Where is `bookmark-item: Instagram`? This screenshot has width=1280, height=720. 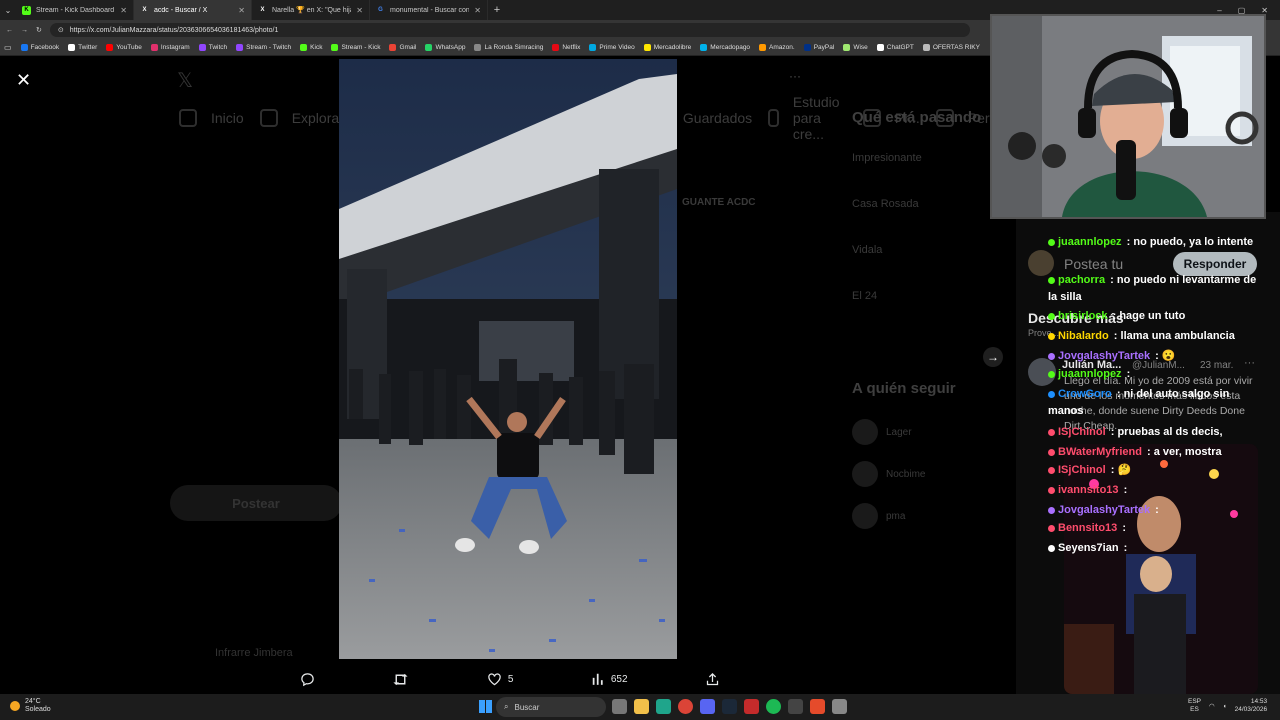
bookmark-item: Instagram is located at coordinates (170, 47).